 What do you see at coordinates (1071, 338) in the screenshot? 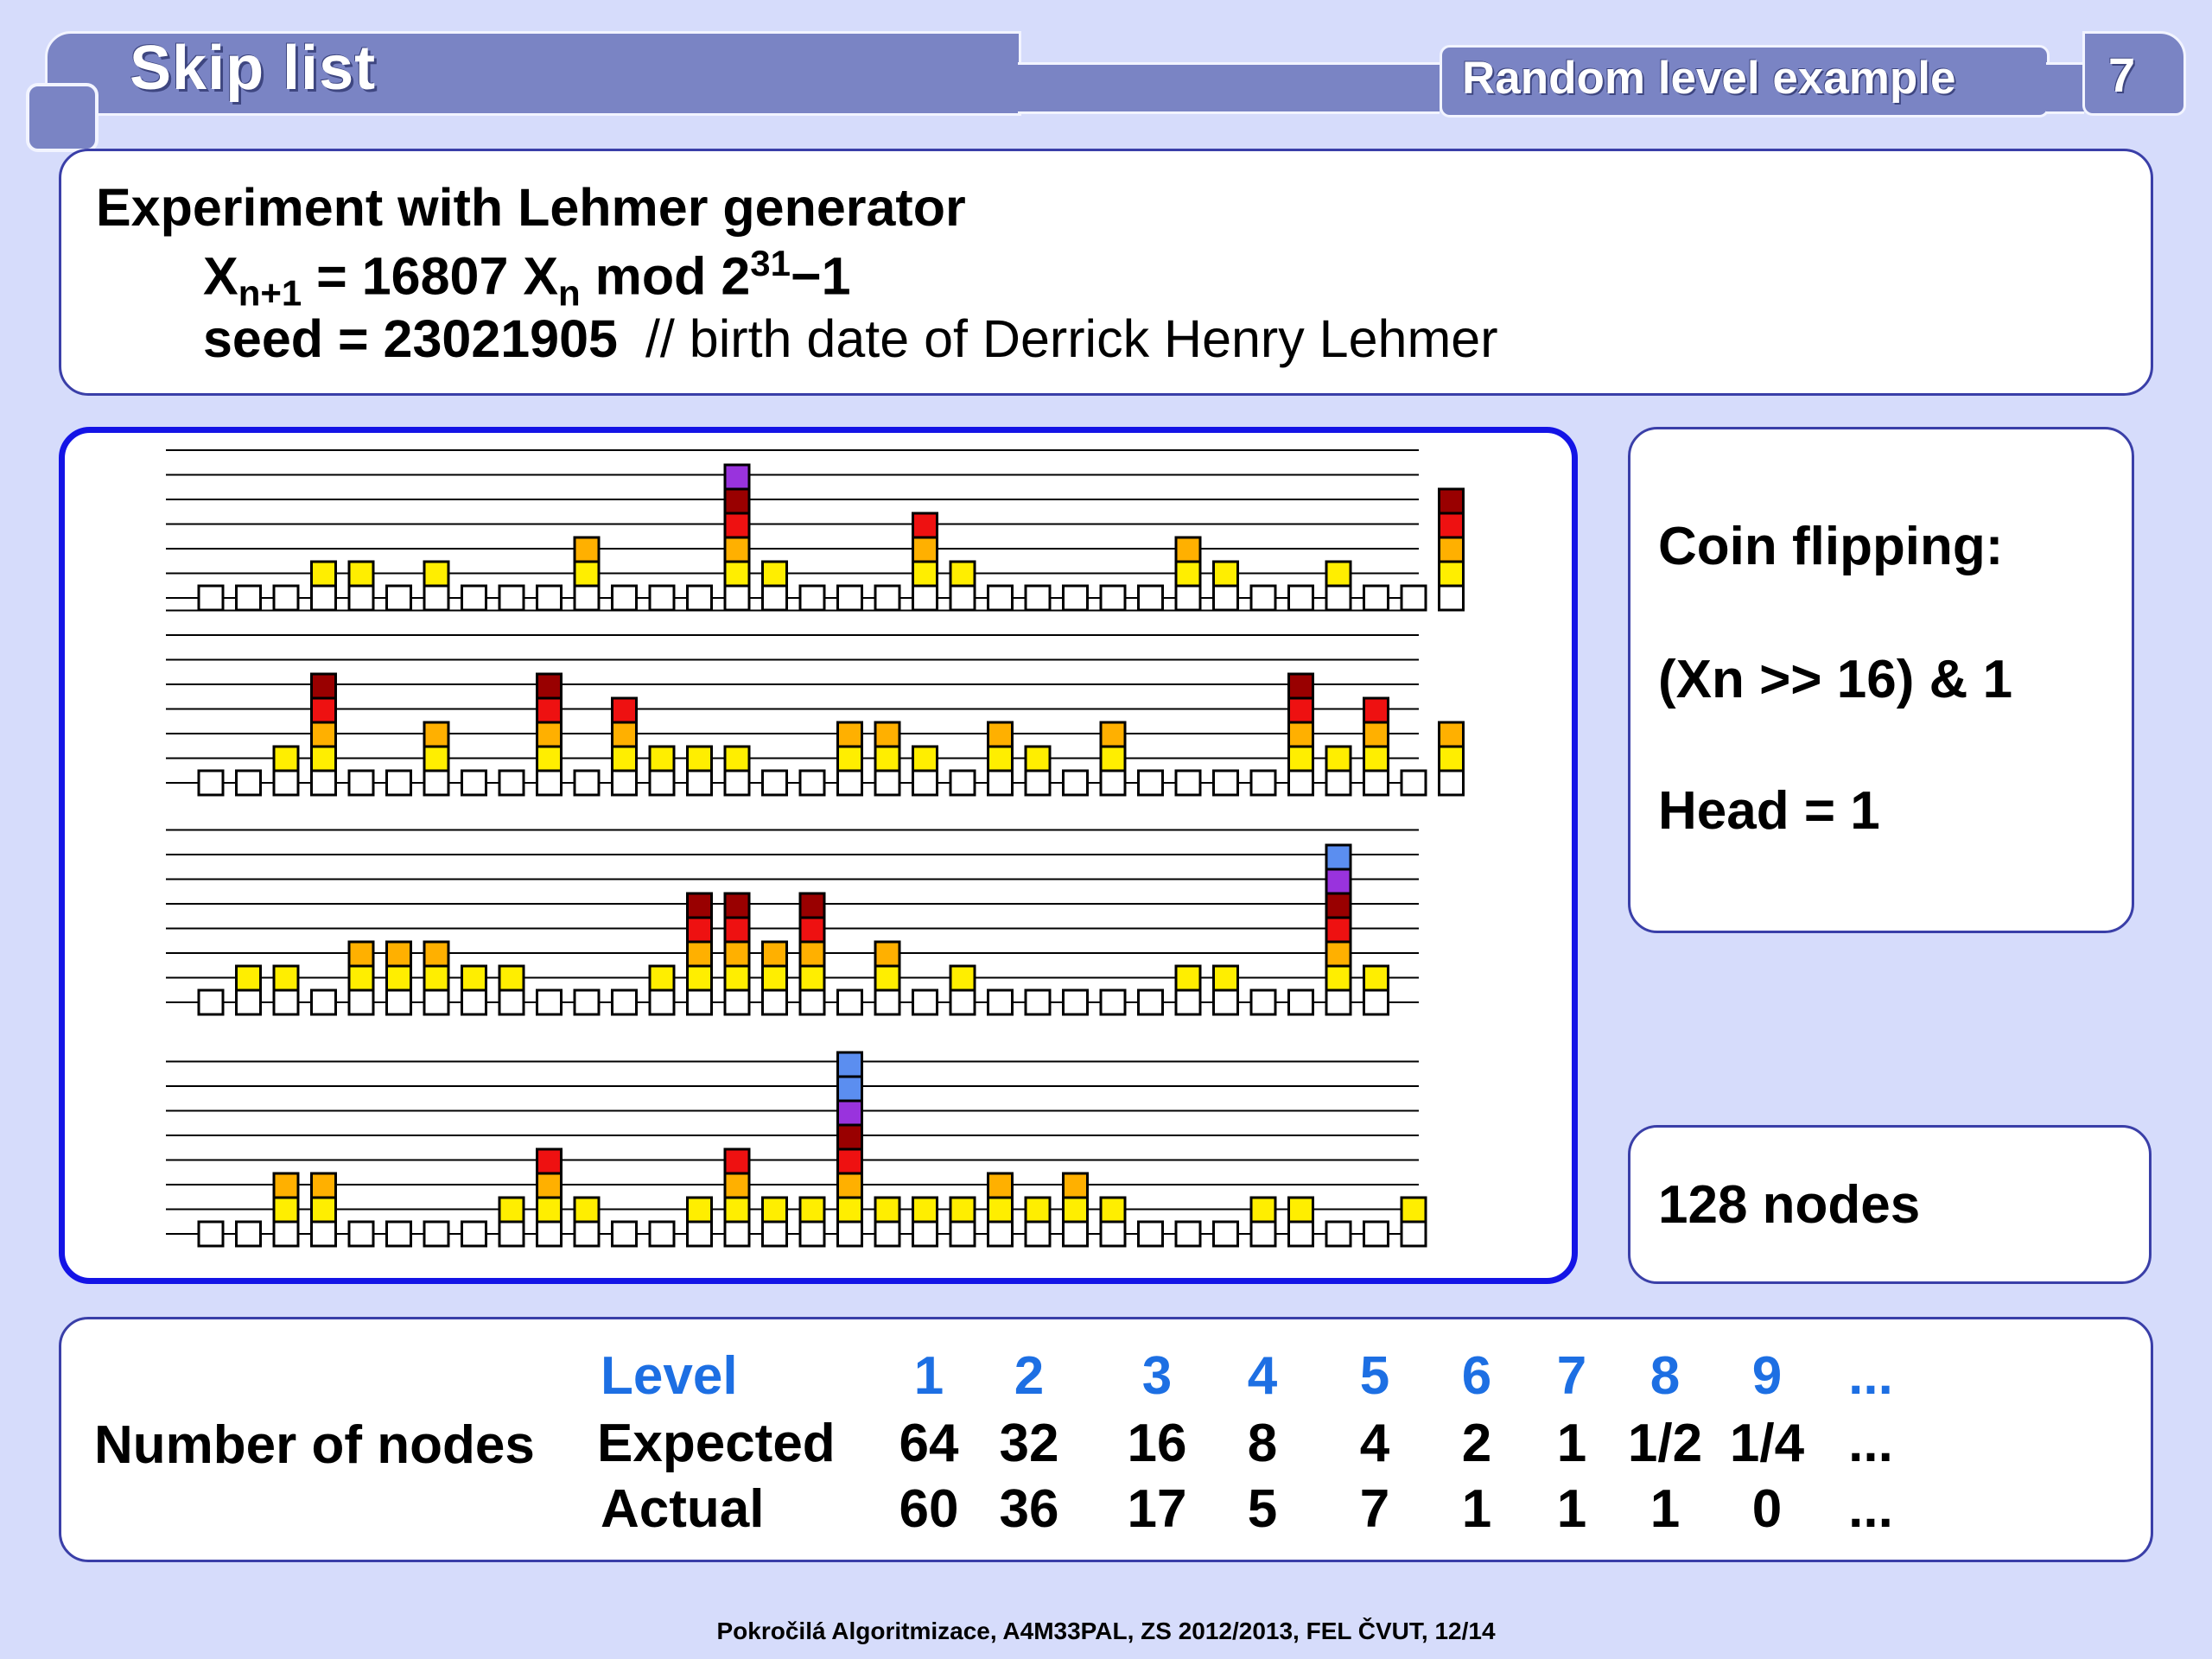
I see `seed-comment: // birth date of Derrick Henry Lehmer` at bounding box center [1071, 338].